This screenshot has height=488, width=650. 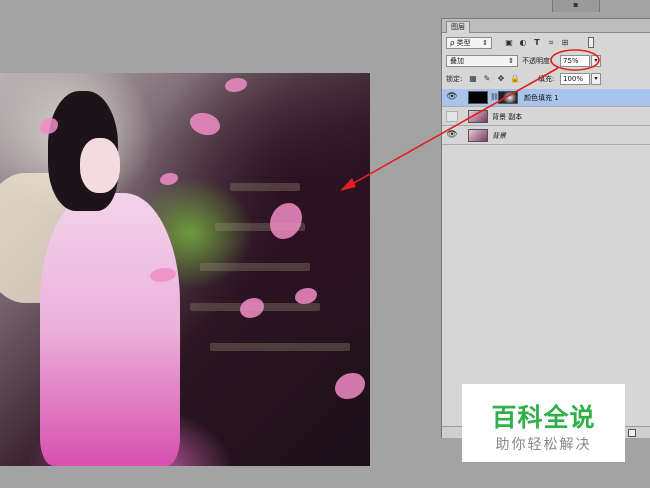 I want to click on layer-name: 背景 副本, so click(x=507, y=117).